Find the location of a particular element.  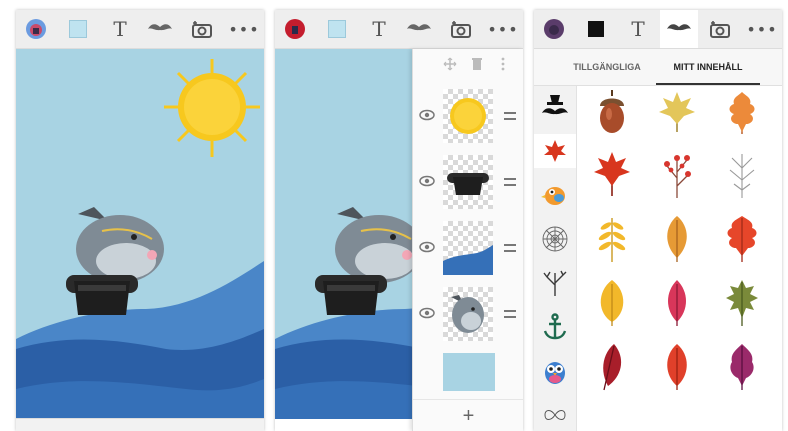

sticker-orange-leaf is located at coordinates (677, 239).